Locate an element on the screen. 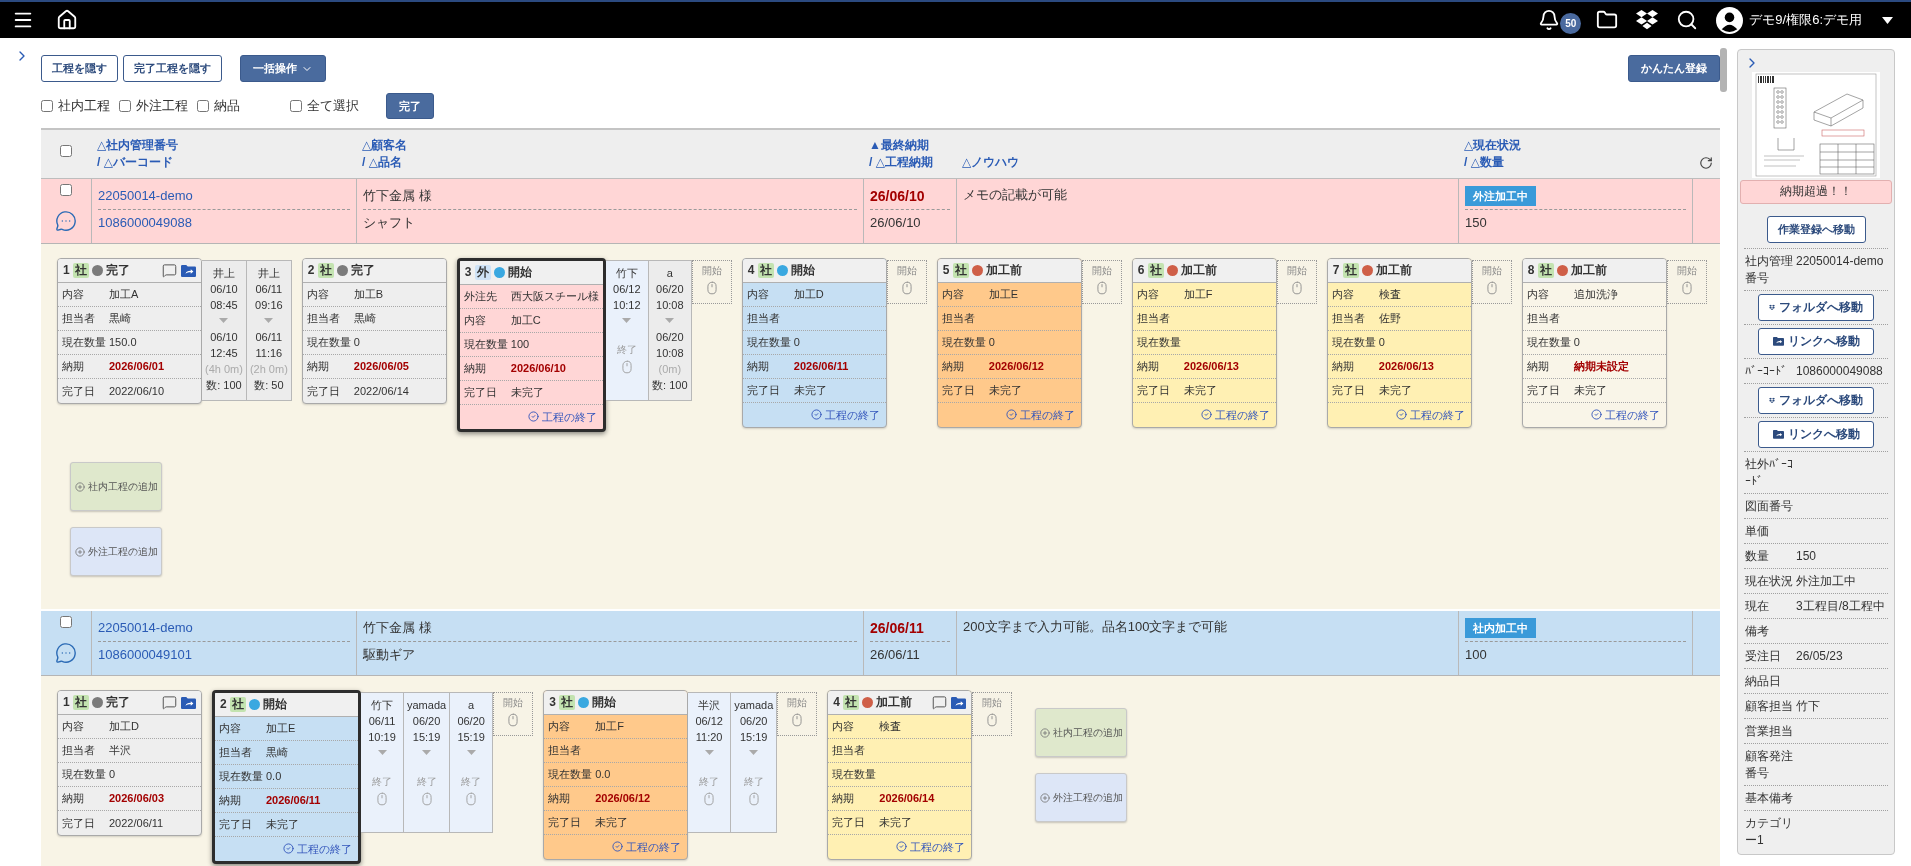  info-label: 単価 is located at coordinates (1757, 531).